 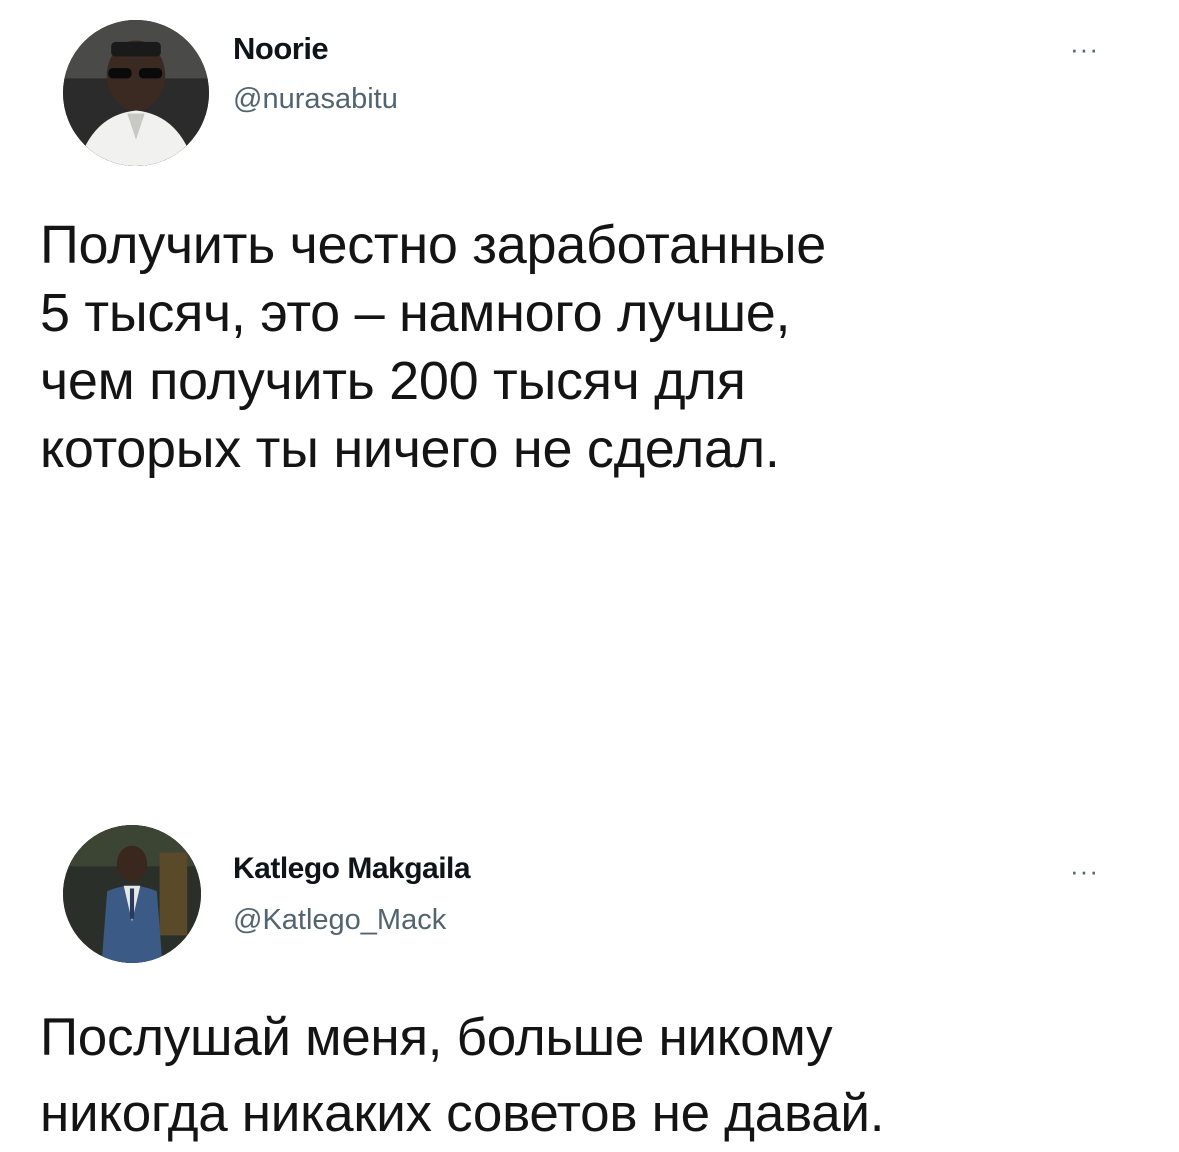 I want to click on display-name: Noorie, so click(x=281, y=49).